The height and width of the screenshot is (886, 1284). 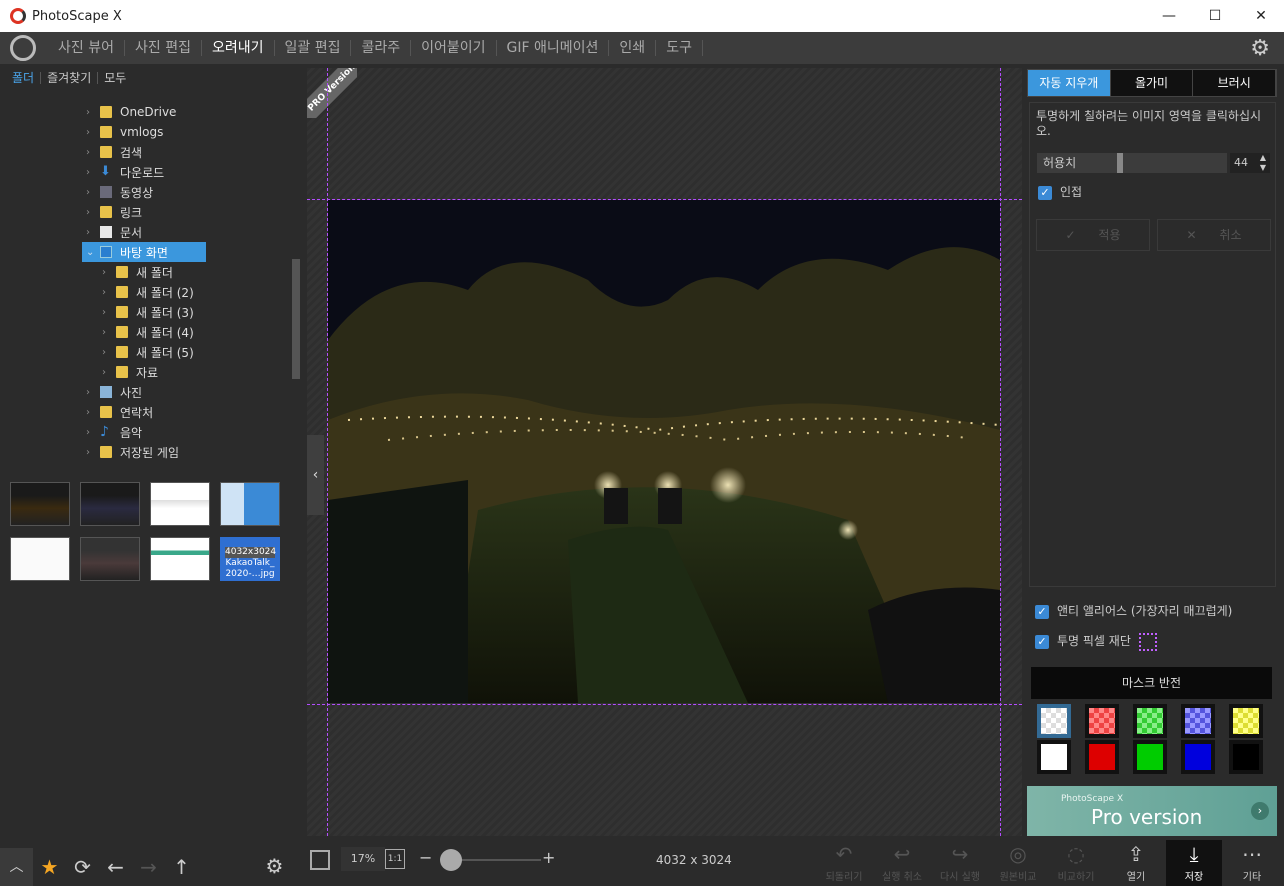 I want to click on tree-item: › 저장된 게임, so click(x=132, y=452).